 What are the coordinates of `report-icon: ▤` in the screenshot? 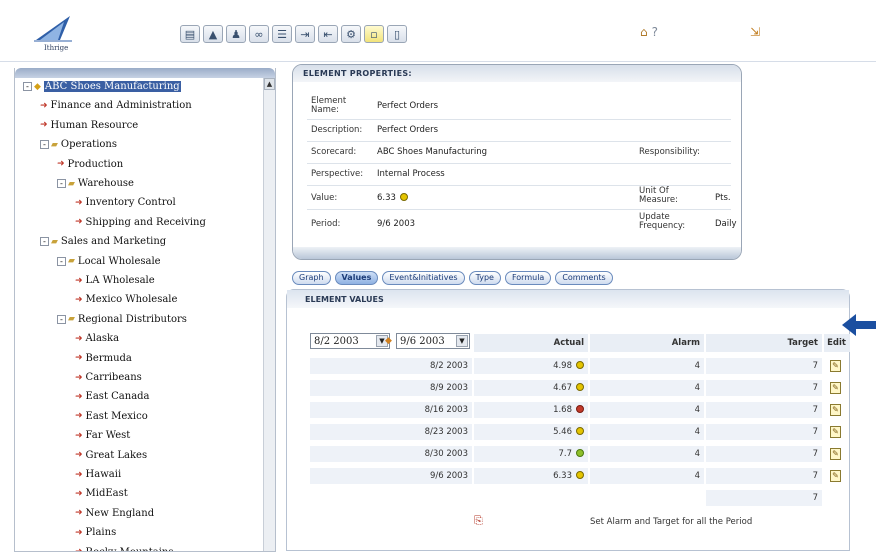 It's located at (190, 34).